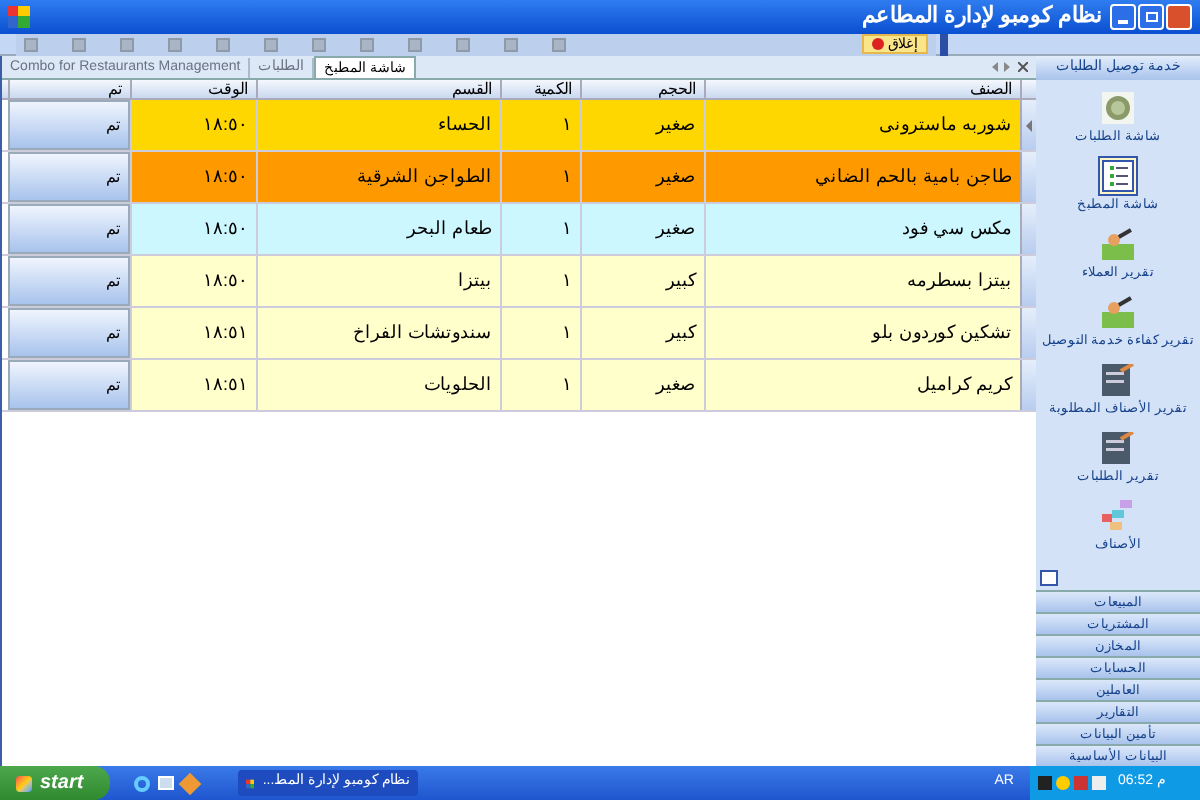  Describe the element at coordinates (378, 89) in the screenshot. I see `column-header: القسم` at that location.